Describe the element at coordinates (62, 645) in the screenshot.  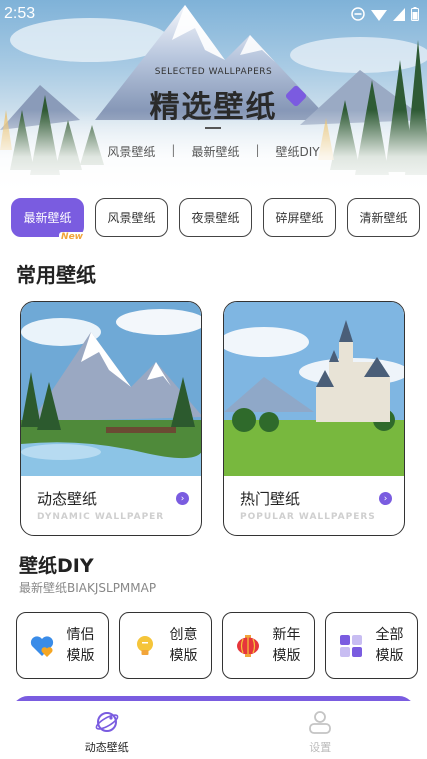
I see `diy-couple-template: 情侣模版` at that location.